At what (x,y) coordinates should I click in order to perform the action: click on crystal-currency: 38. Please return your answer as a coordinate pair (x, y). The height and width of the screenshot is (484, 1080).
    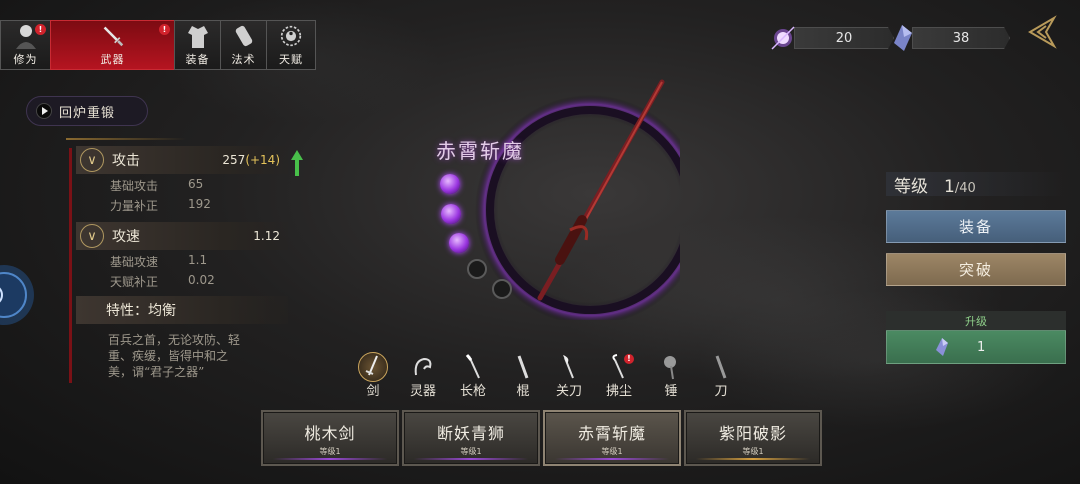
    Looking at the image, I should click on (950, 38).